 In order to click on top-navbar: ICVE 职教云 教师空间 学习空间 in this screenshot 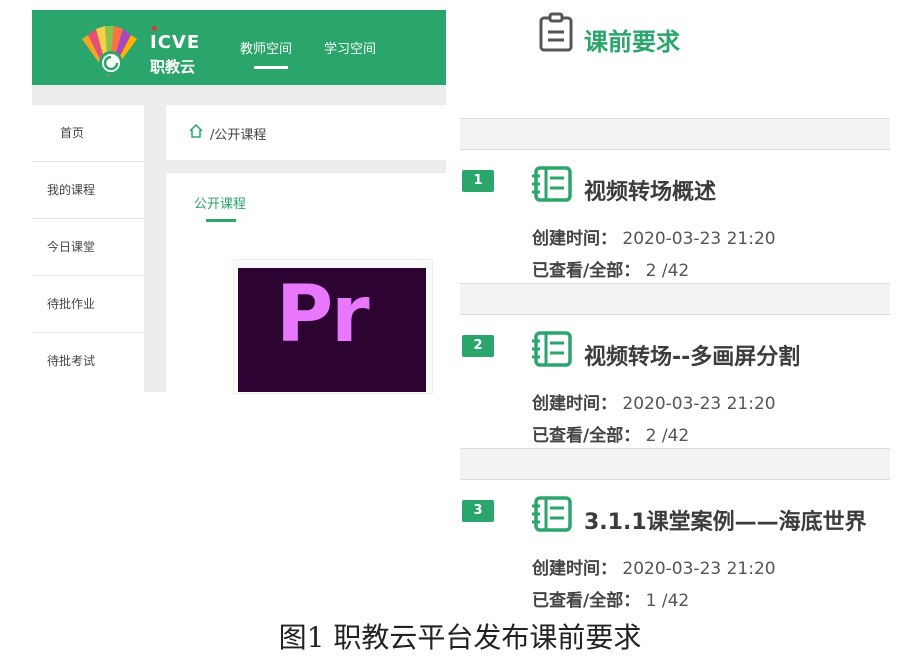, I will do `click(239, 47)`.